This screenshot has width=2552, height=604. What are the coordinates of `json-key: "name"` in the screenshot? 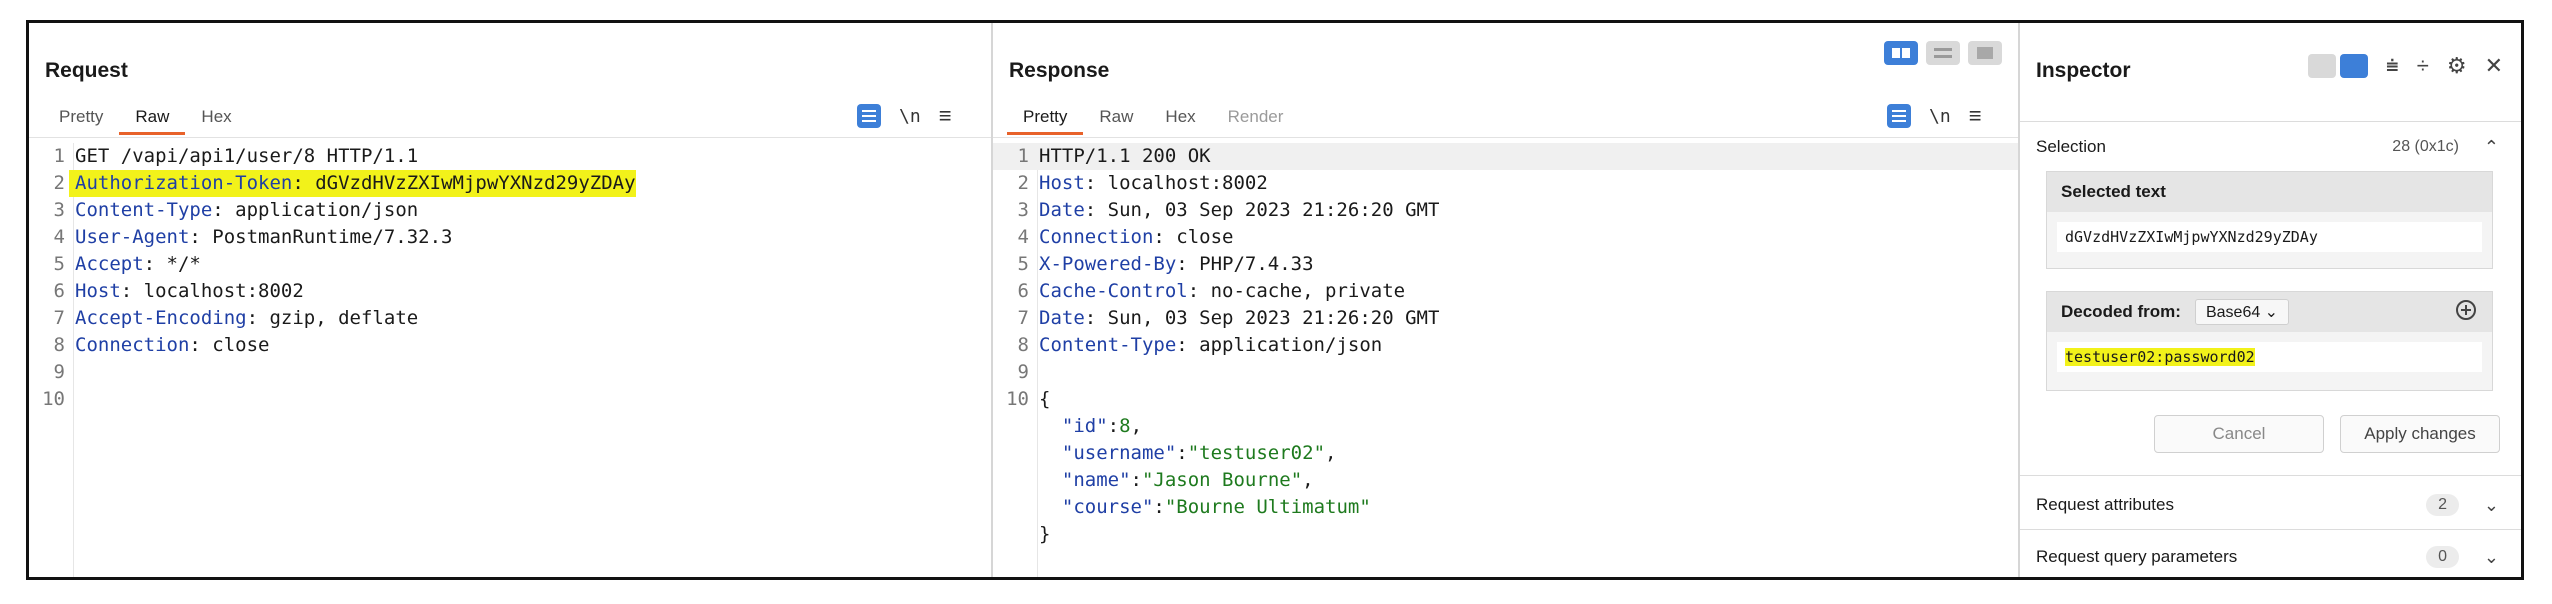 It's located at (1096, 480).